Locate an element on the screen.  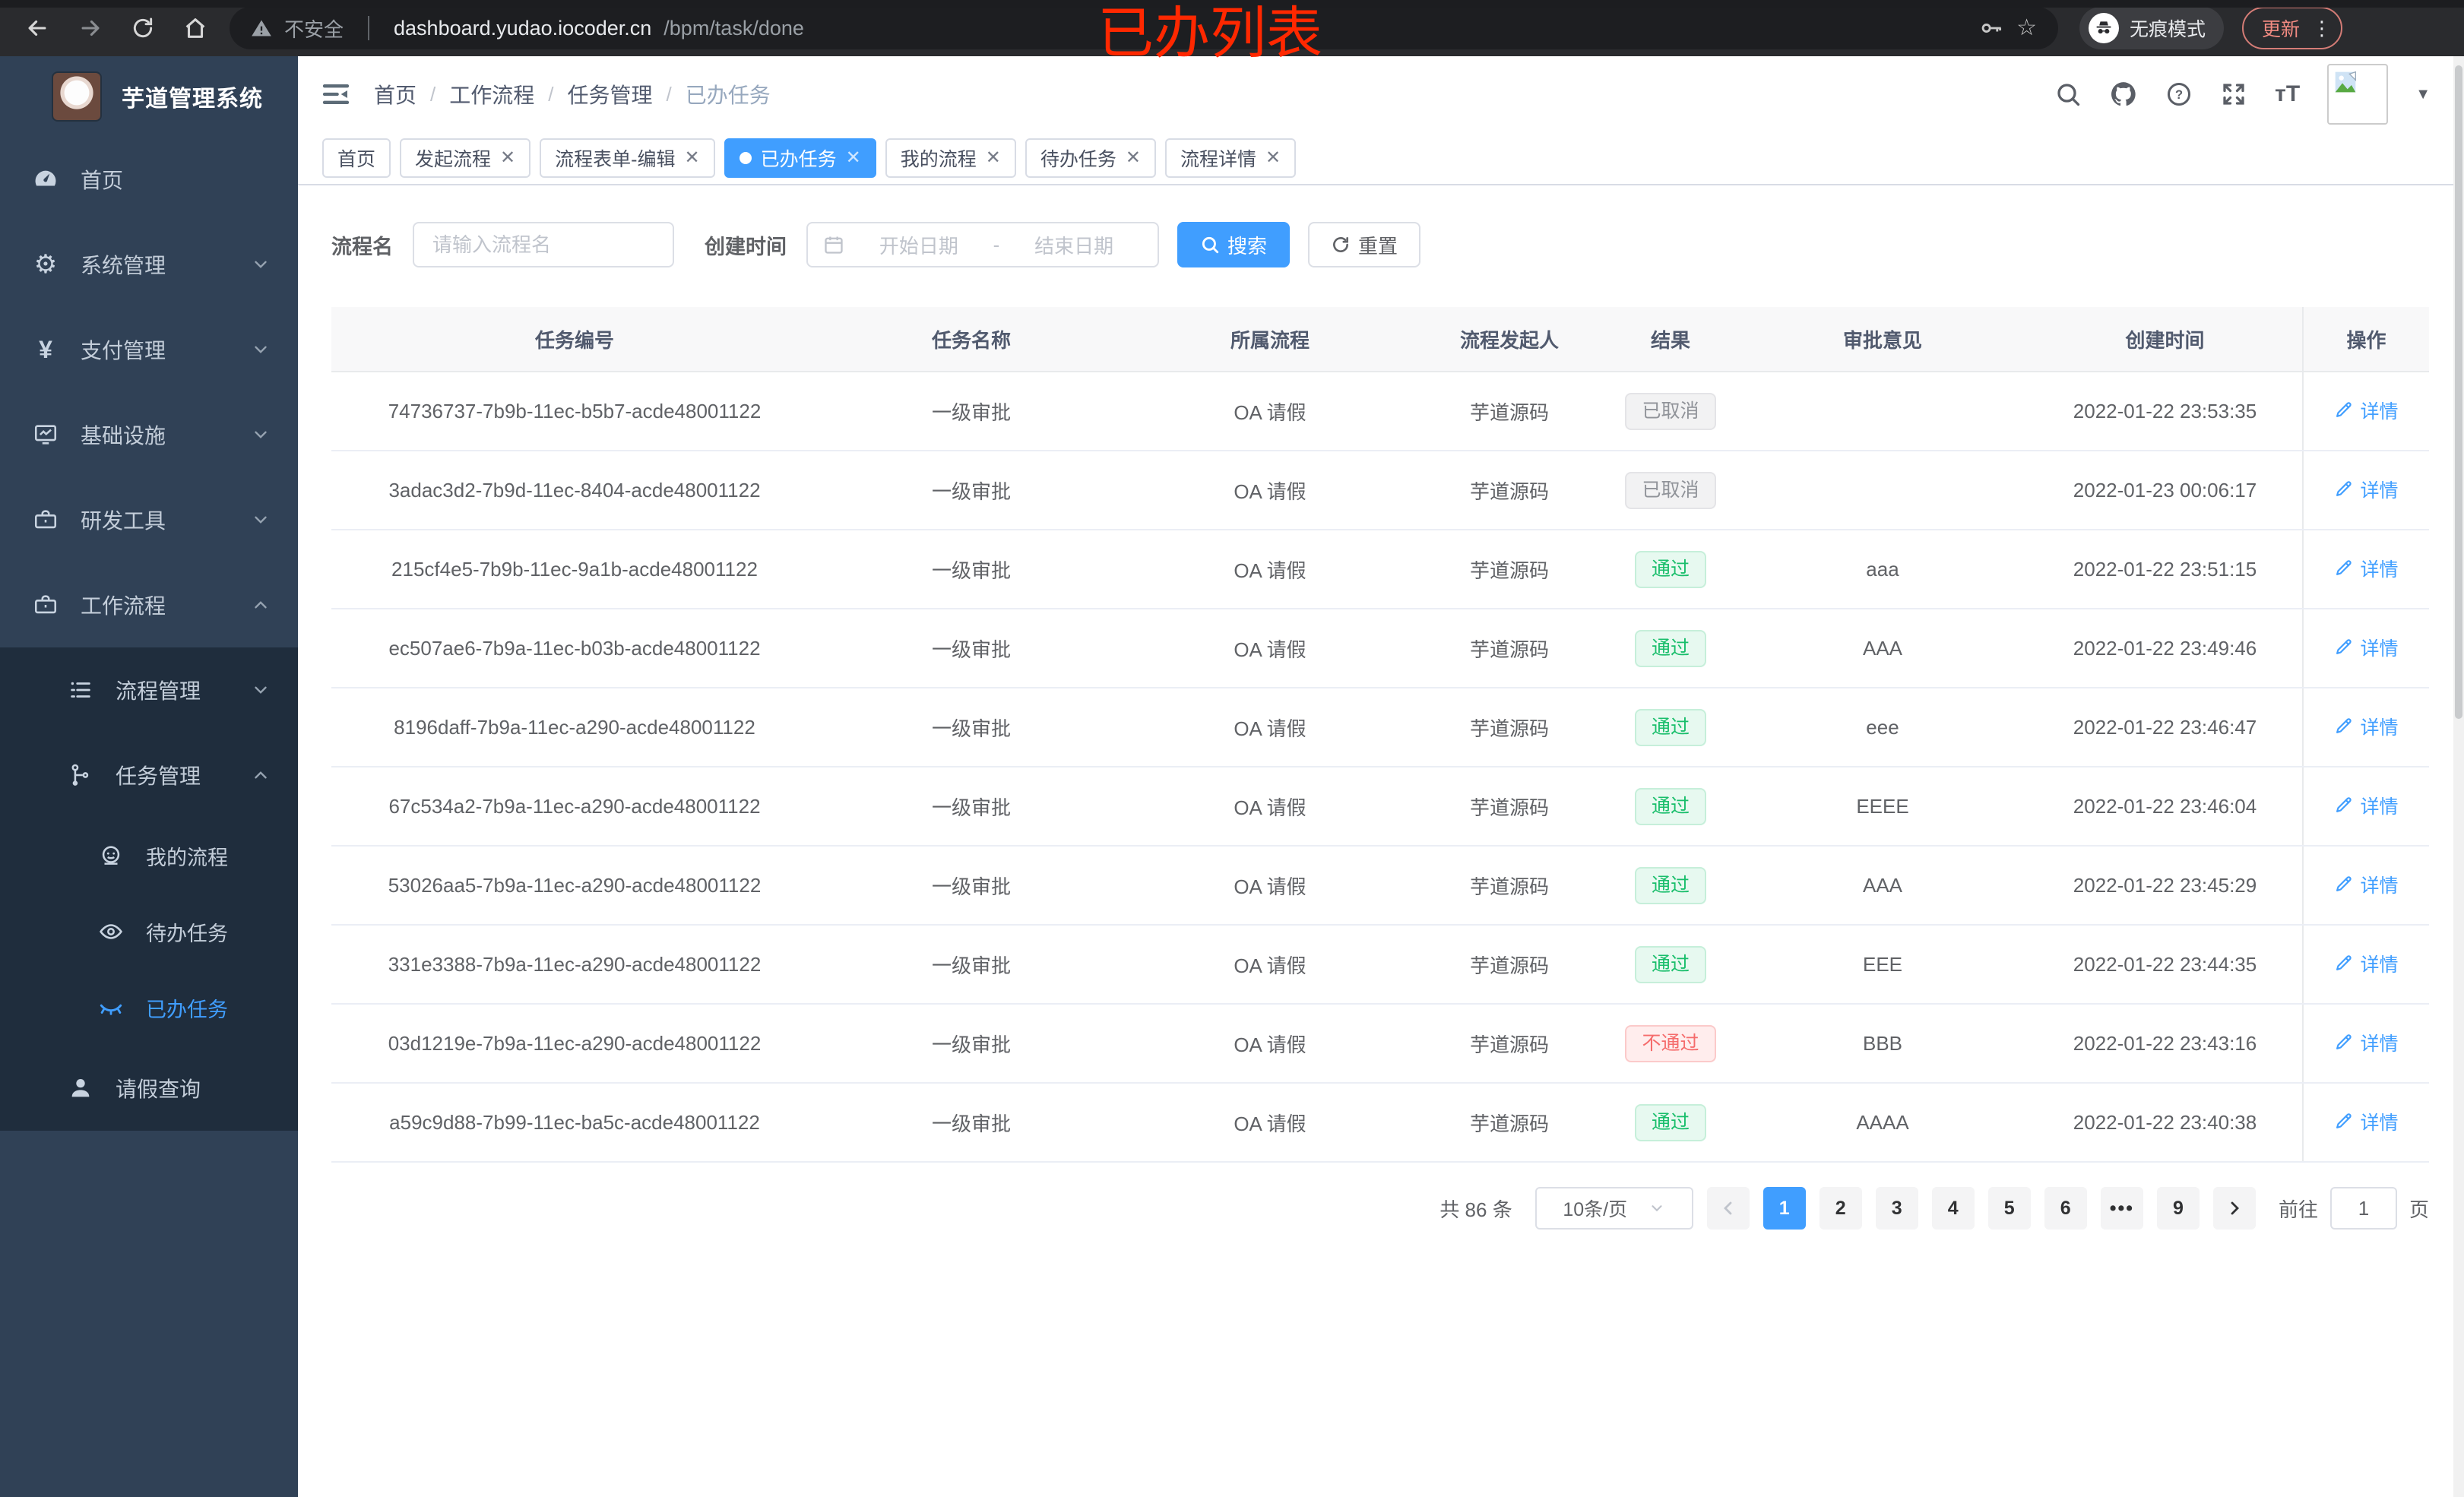
breadcrumb-home: 首页 is located at coordinates (395, 94).